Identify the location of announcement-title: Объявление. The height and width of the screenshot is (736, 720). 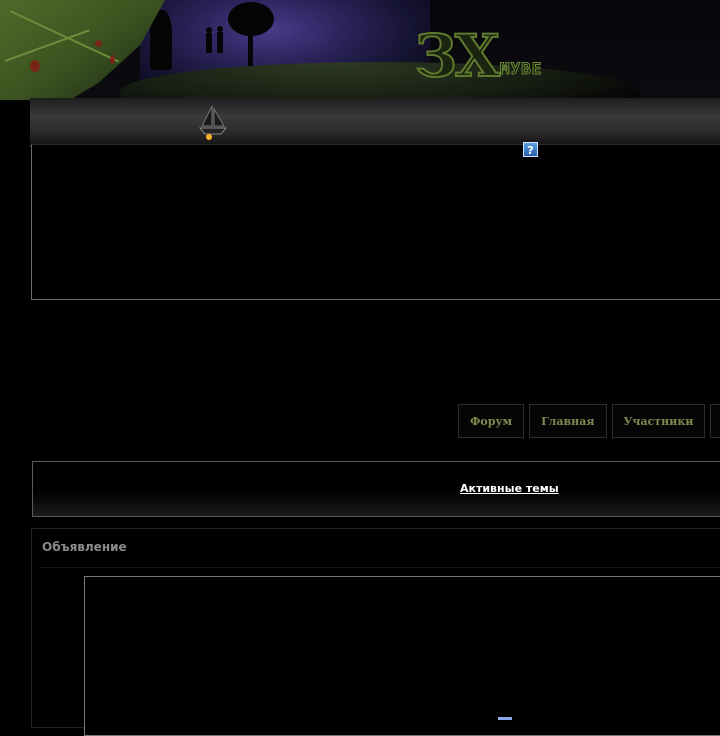
(84, 547).